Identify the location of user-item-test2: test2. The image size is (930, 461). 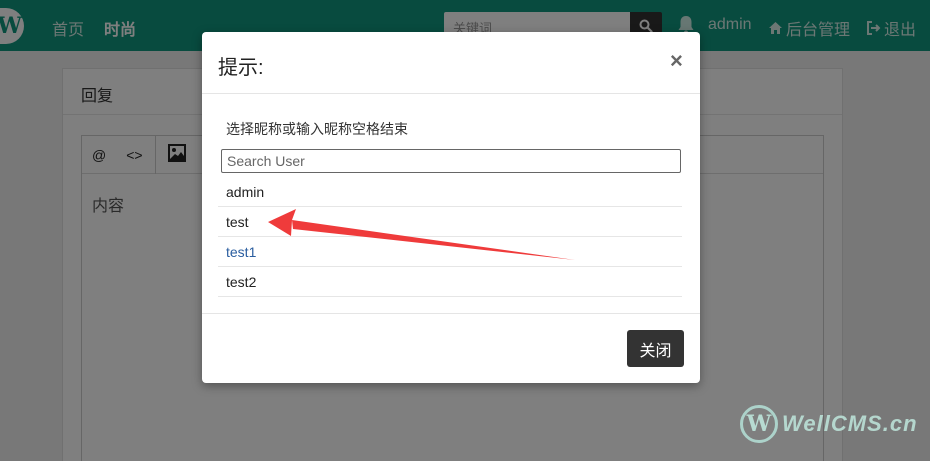
(450, 282).